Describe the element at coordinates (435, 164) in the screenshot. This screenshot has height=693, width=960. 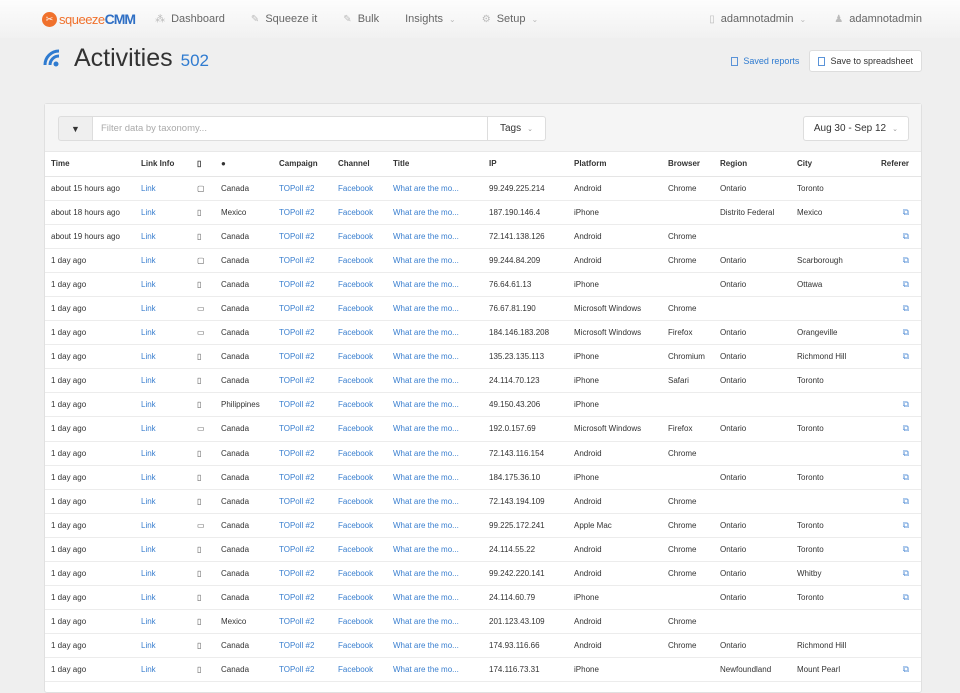
I see `col-title: Title` at that location.